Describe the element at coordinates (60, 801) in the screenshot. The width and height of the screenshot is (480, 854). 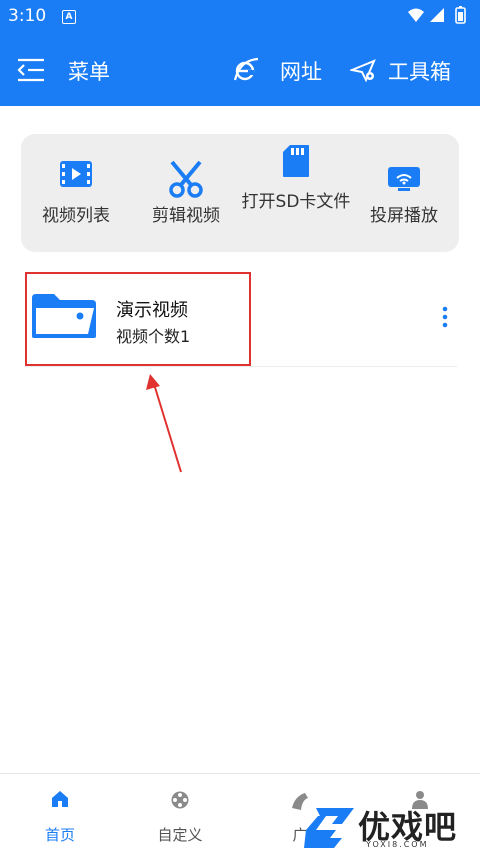
I see `home-icon` at that location.